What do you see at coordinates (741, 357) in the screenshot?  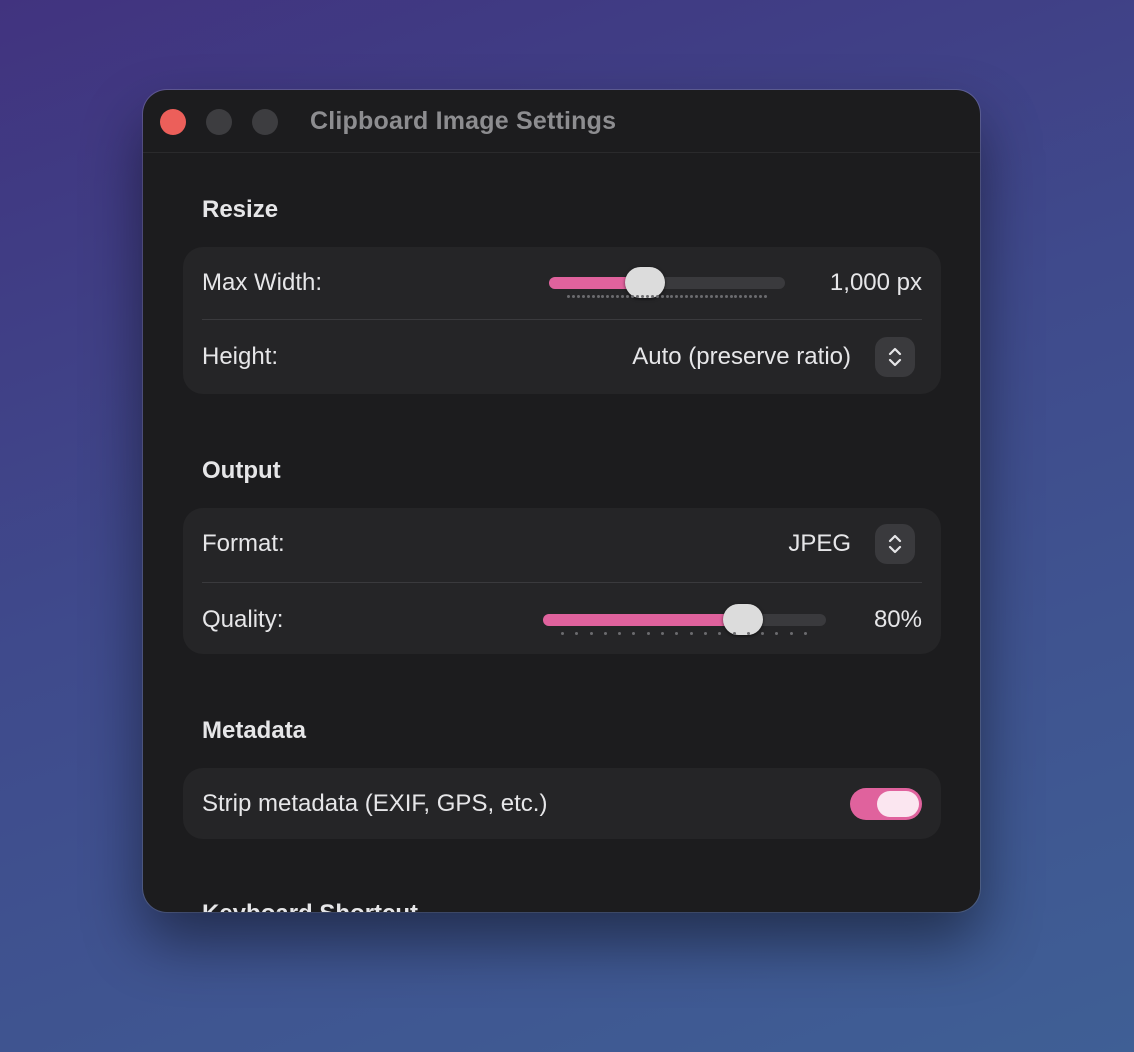 I see `height-popup-value: Auto (preserve ratio)` at bounding box center [741, 357].